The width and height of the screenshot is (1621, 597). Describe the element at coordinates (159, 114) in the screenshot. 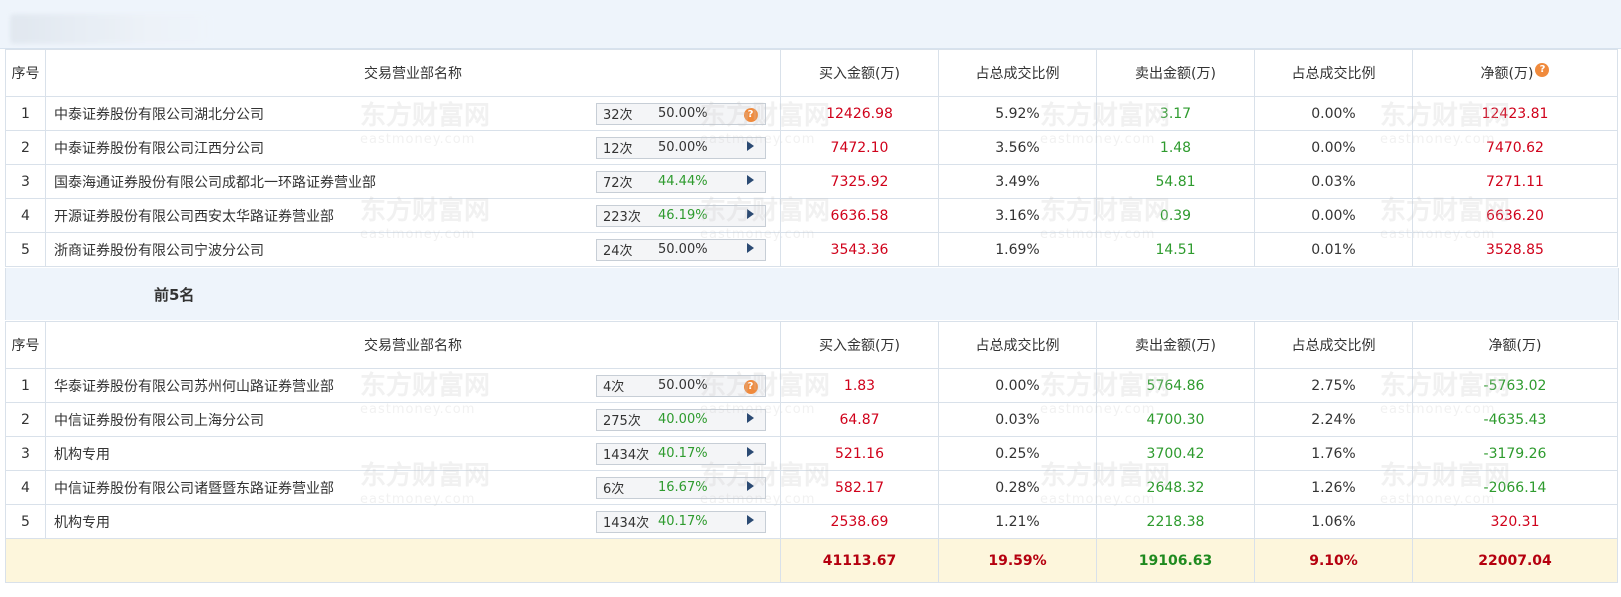

I see `branch-name: 中泰证券股份有限公司湖北分公司` at that location.